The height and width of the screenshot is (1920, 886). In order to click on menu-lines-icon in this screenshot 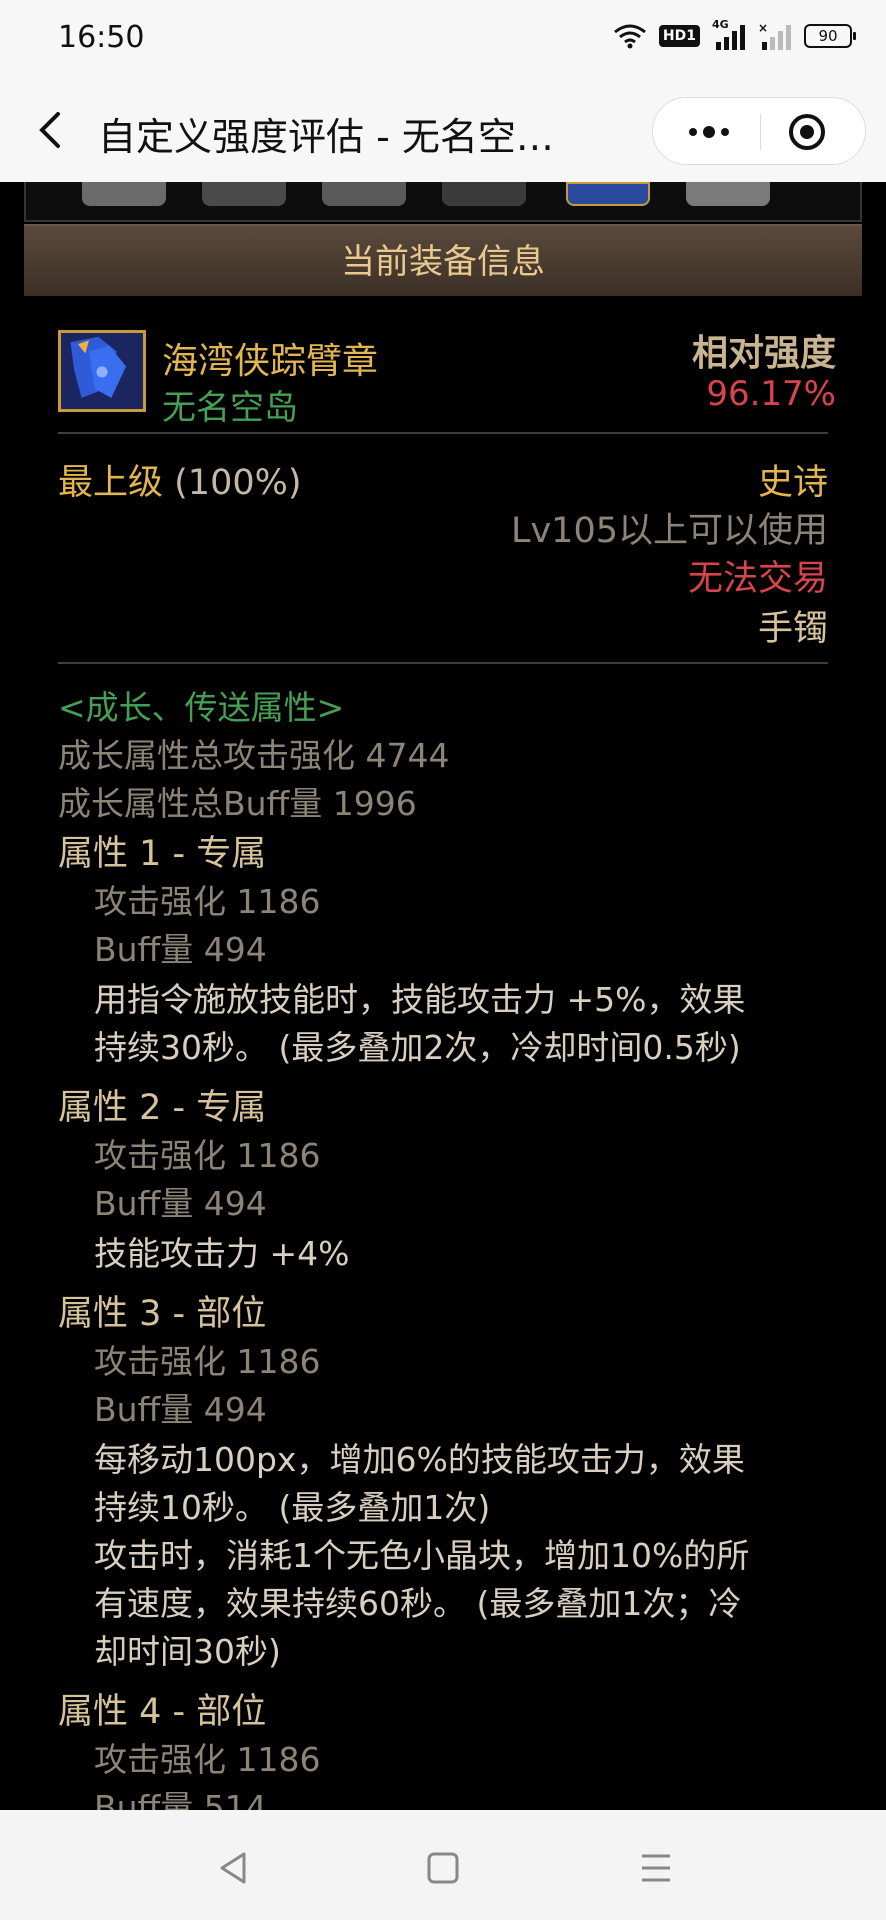, I will do `click(656, 1868)`.